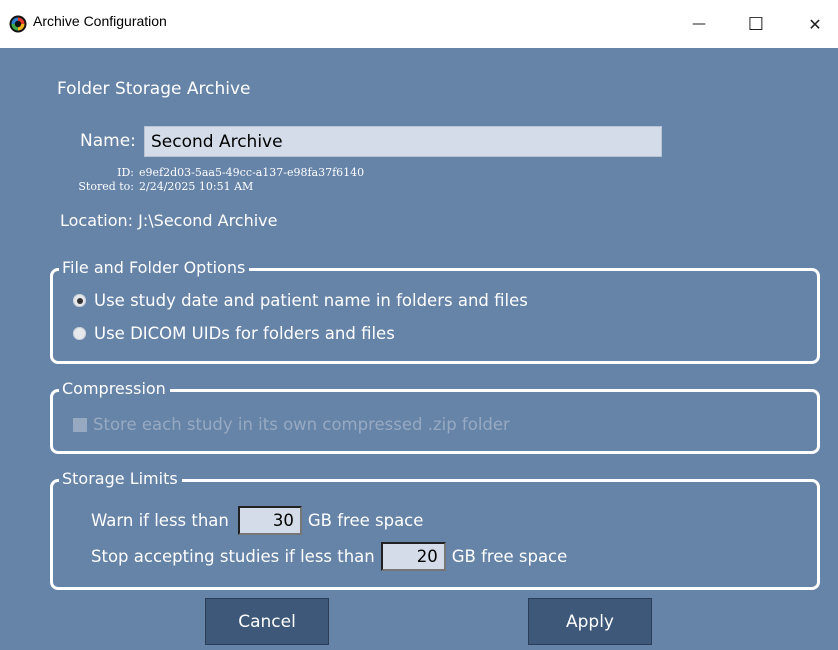 Image resolution: width=838 pixels, height=650 pixels. I want to click on warn-gb-input, so click(269, 520).